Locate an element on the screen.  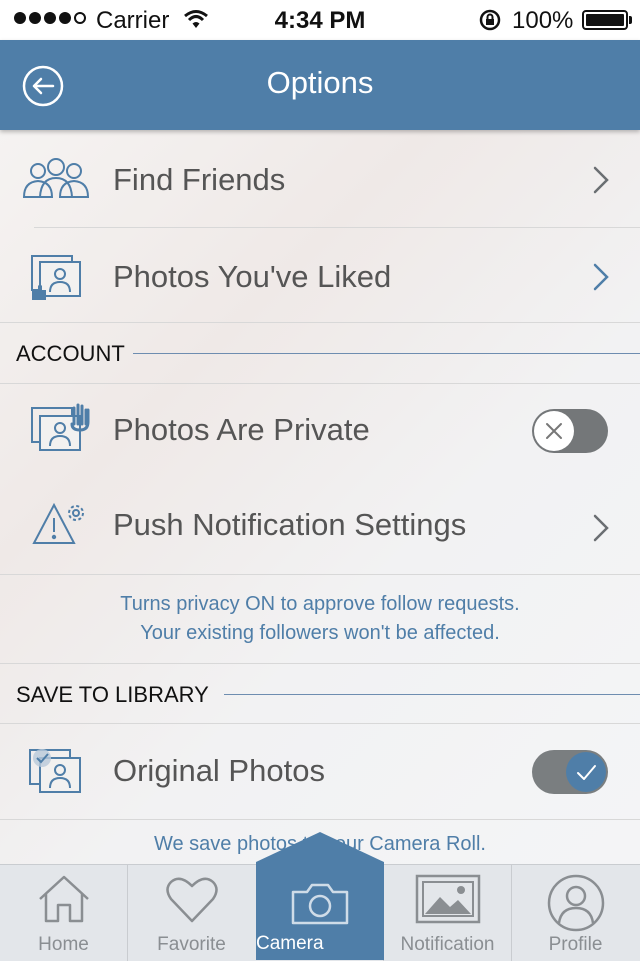
tab-home-label: Home is located at coordinates (63, 944).